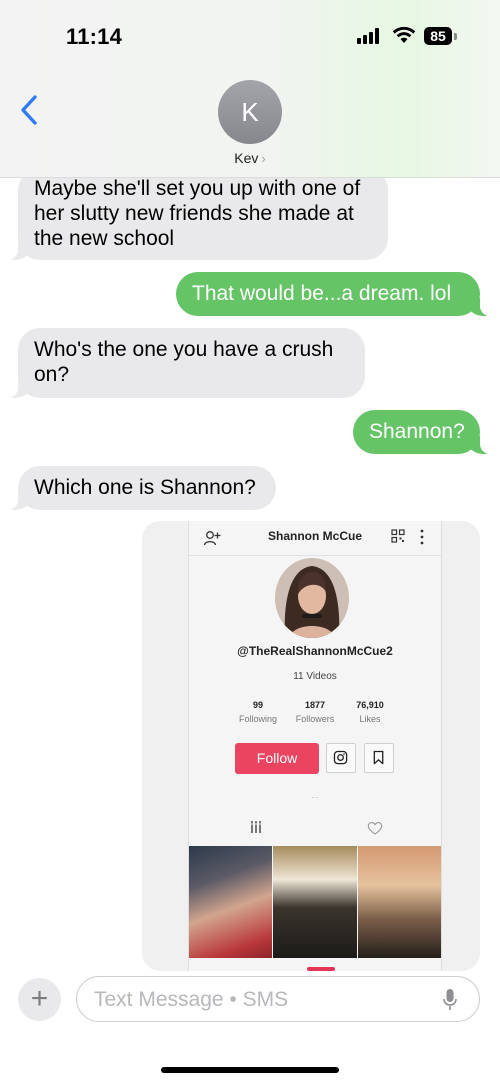  I want to click on contact-name-row: Kev ›, so click(250, 158).